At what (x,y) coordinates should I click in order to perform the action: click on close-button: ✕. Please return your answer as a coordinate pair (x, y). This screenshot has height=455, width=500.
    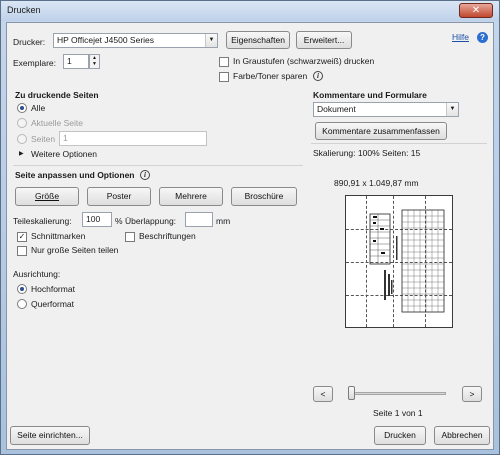
    Looking at the image, I should click on (476, 10).